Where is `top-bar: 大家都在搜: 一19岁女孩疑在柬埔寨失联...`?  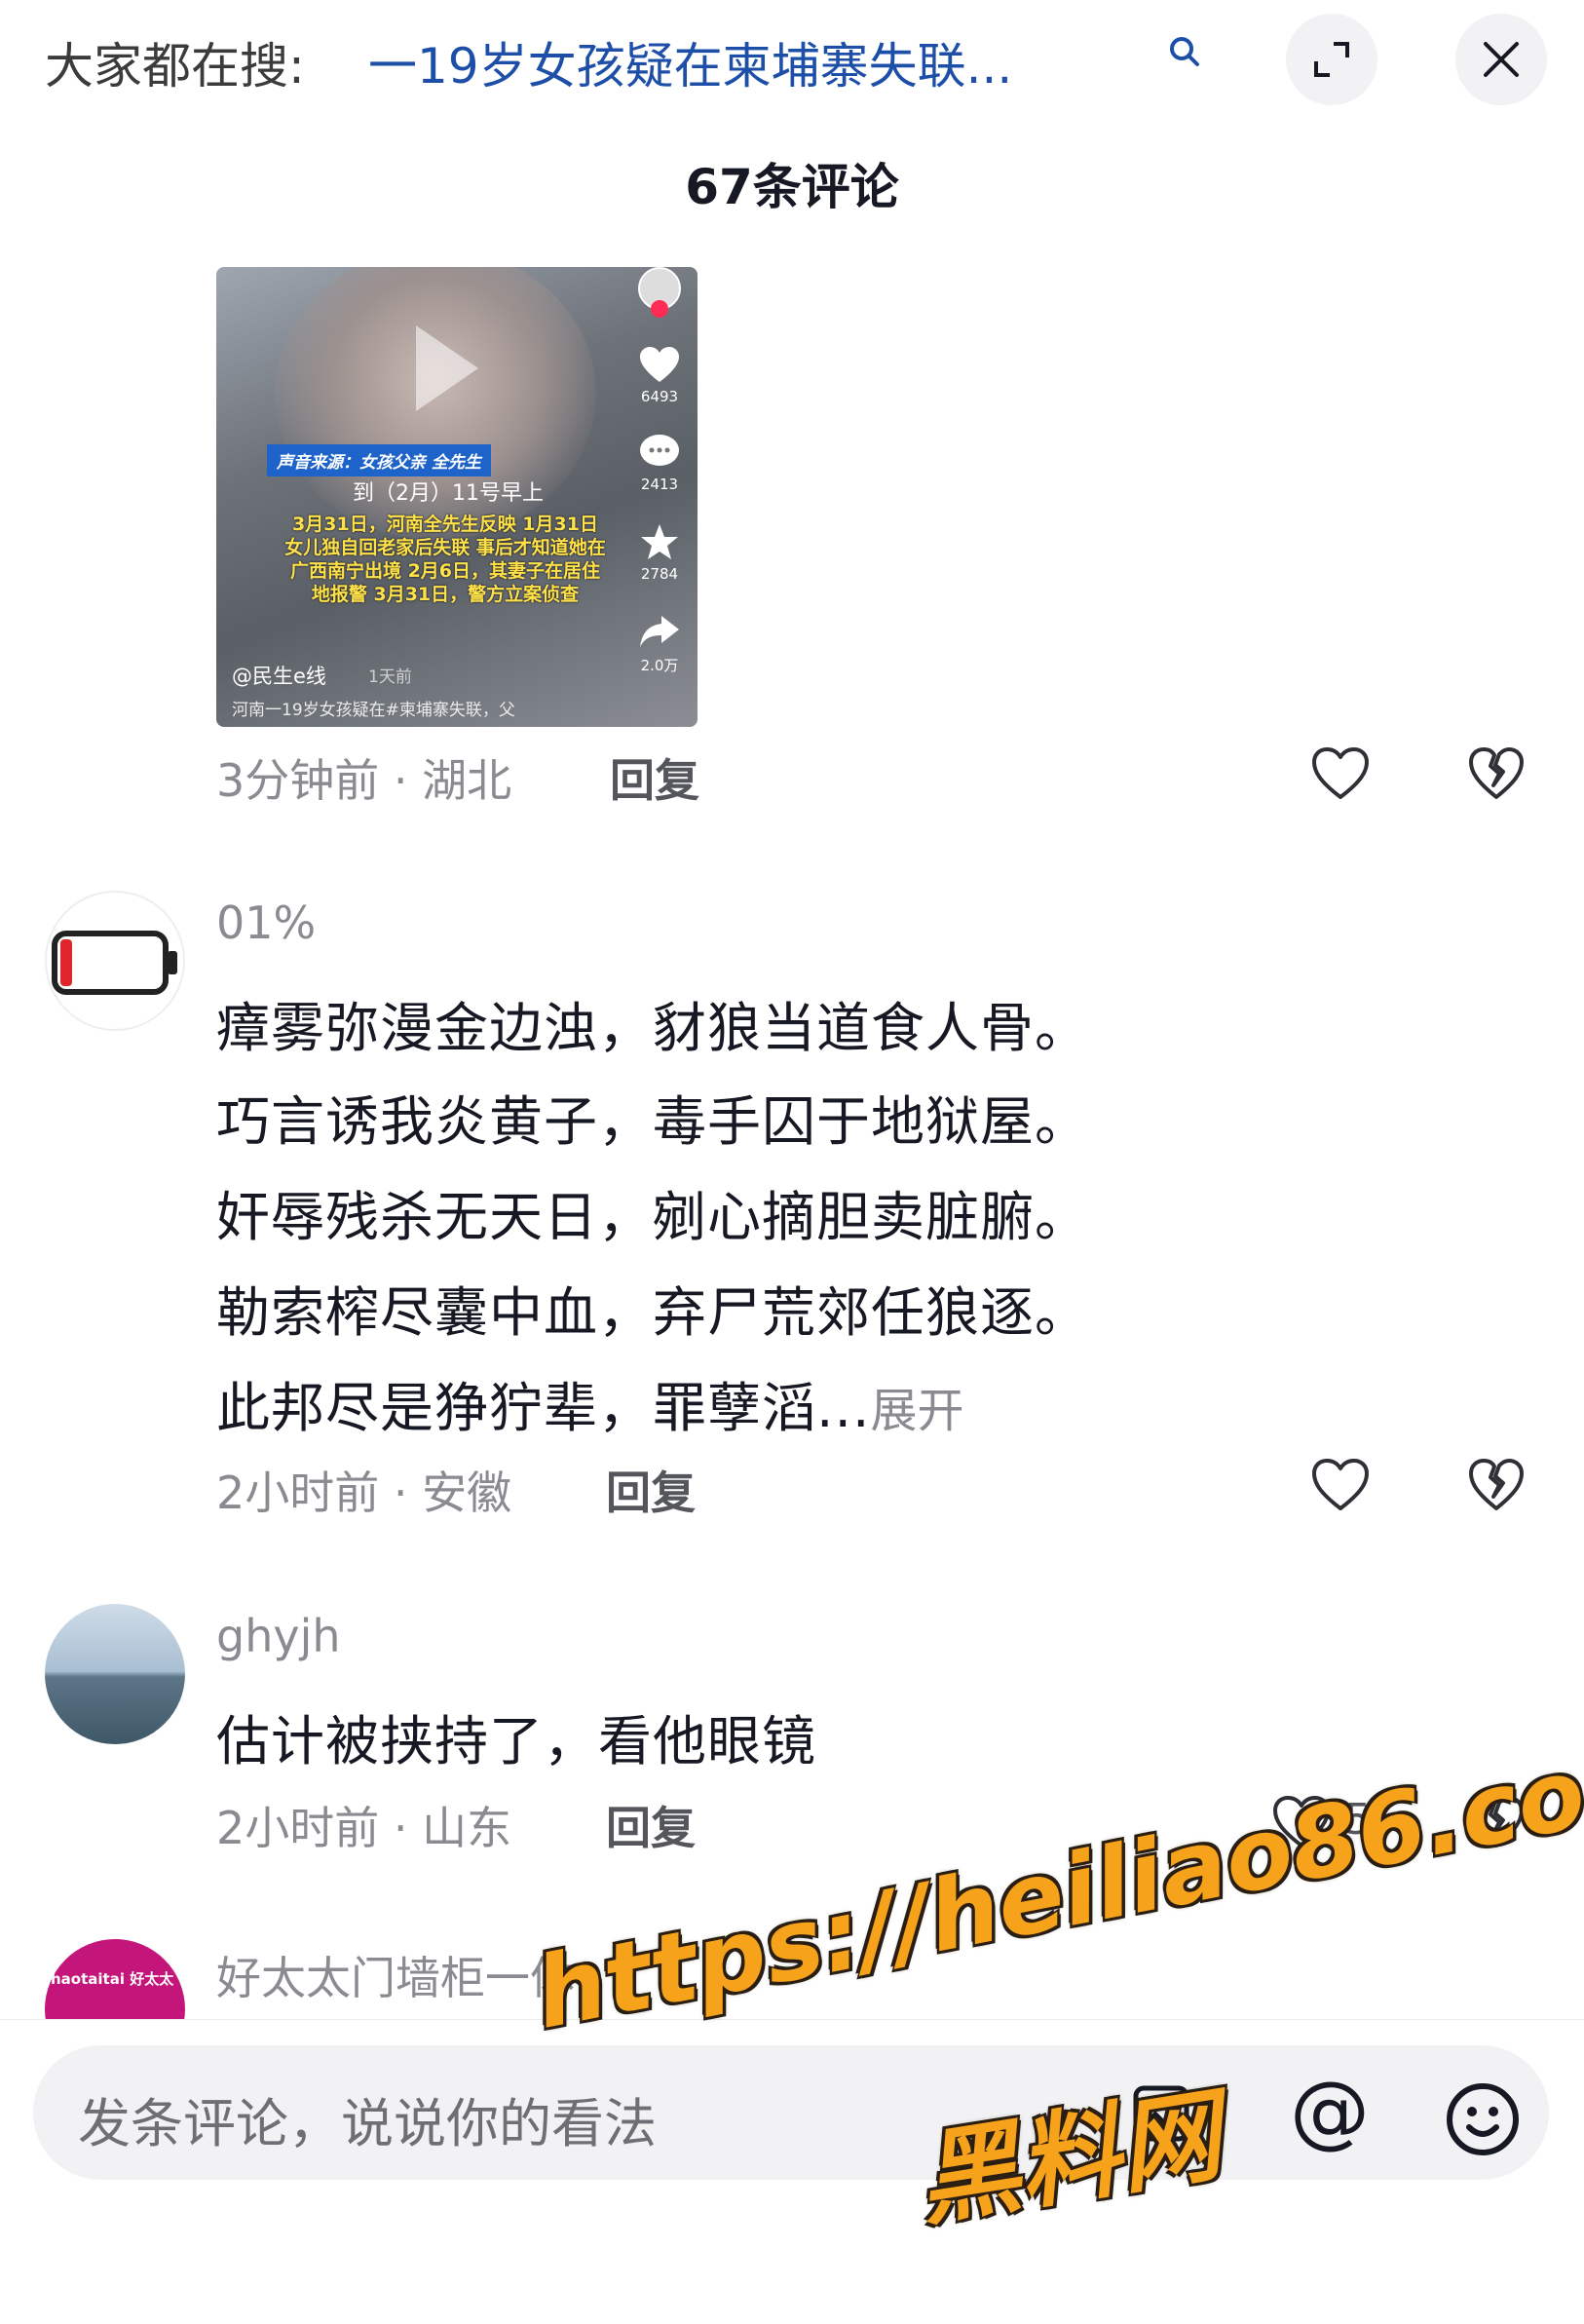 top-bar: 大家都在搜: 一19岁女孩疑在柬埔寨失联... is located at coordinates (792, 64).